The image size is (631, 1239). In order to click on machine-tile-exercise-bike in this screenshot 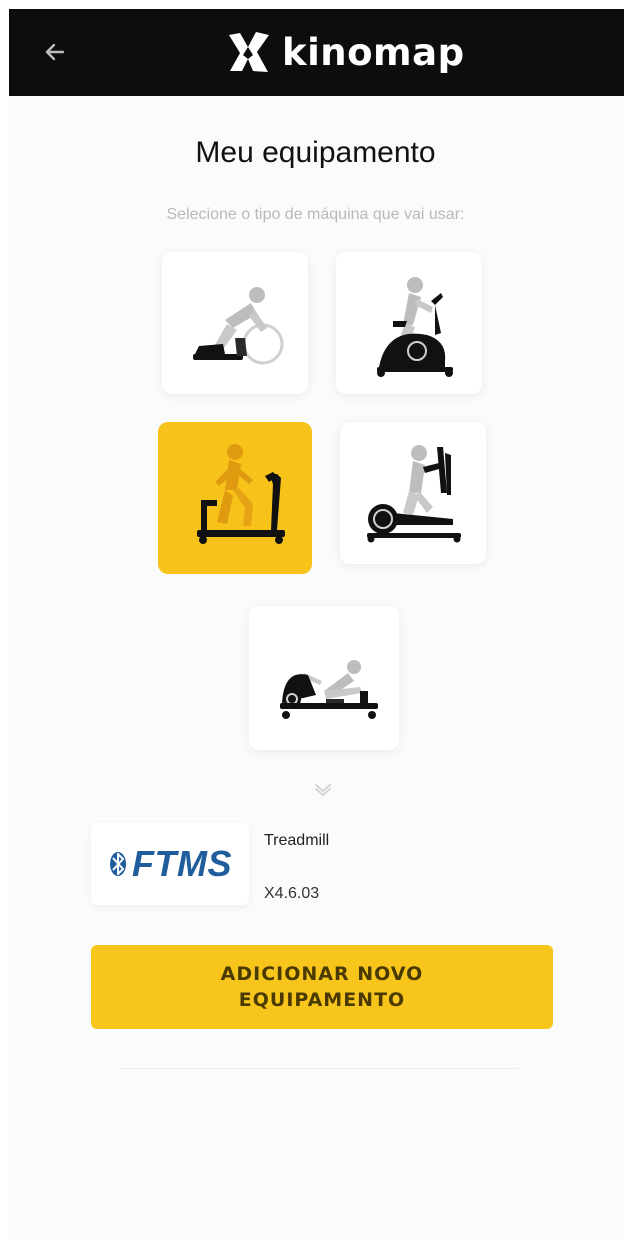, I will do `click(409, 323)`.